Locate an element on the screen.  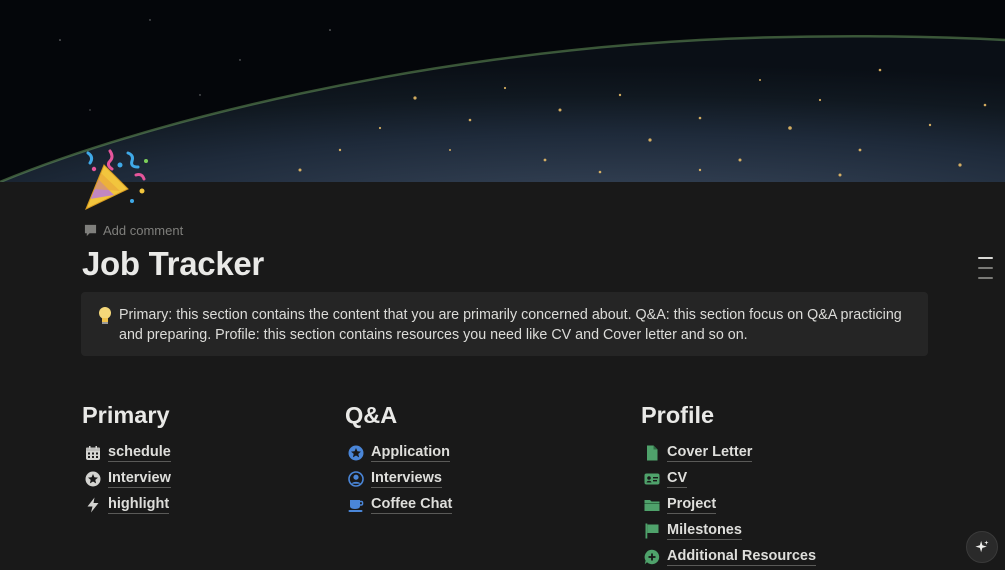
party-popper-icon is located at coordinates (117, 180).